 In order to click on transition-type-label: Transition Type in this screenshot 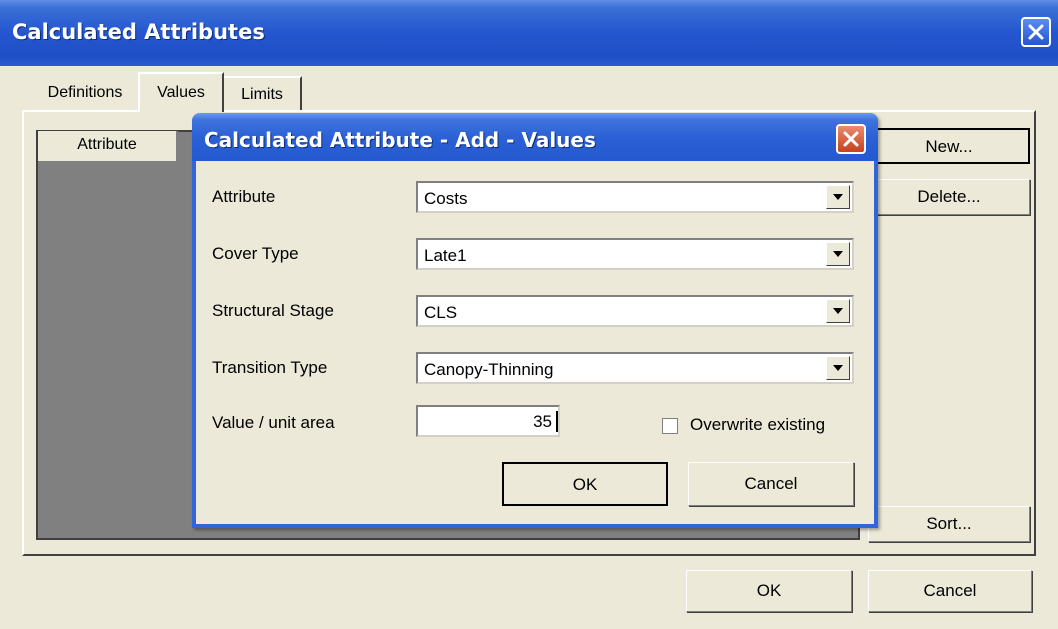, I will do `click(270, 367)`.